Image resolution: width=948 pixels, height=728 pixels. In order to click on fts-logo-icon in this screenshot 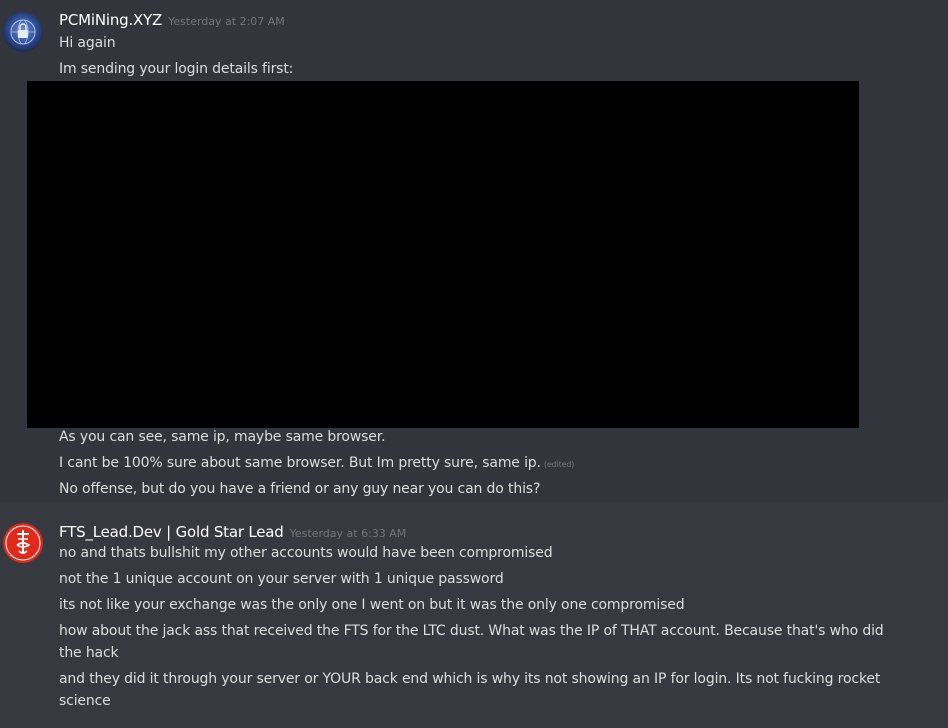, I will do `click(23, 543)`.